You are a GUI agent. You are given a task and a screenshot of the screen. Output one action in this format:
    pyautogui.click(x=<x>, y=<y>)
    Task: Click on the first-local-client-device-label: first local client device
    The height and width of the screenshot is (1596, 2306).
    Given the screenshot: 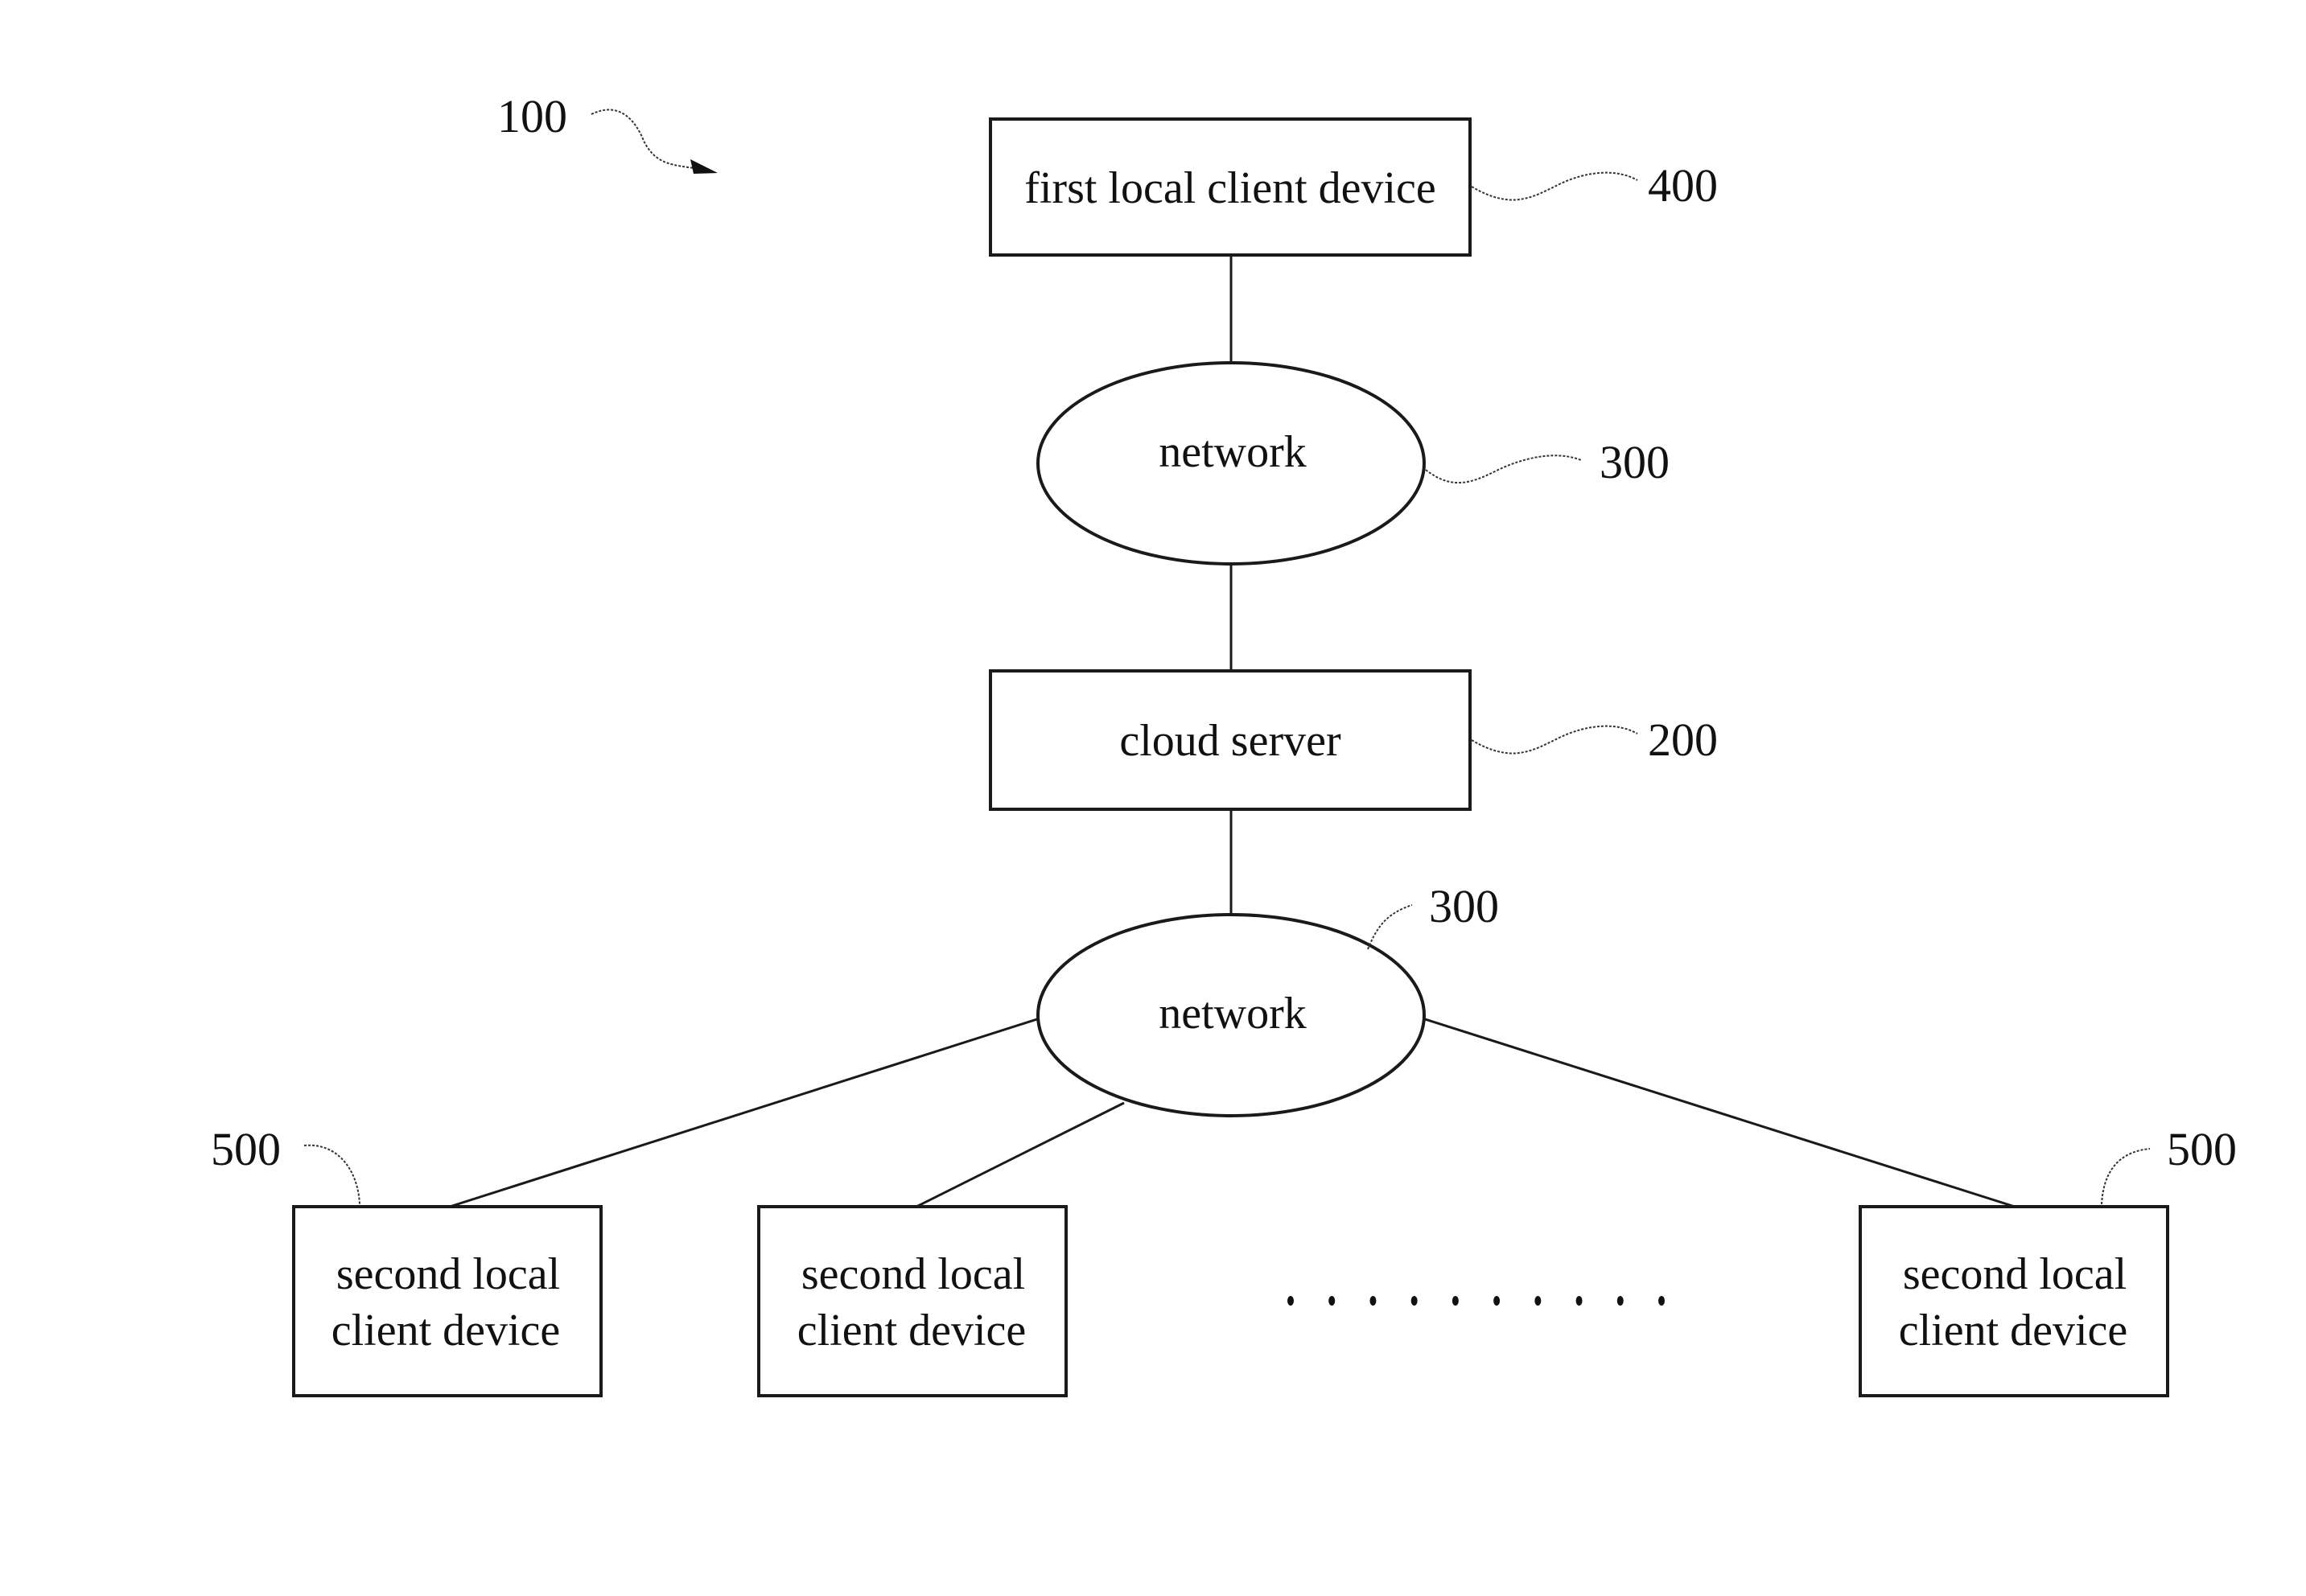 What is the action you would take?
    pyautogui.click(x=1230, y=188)
    